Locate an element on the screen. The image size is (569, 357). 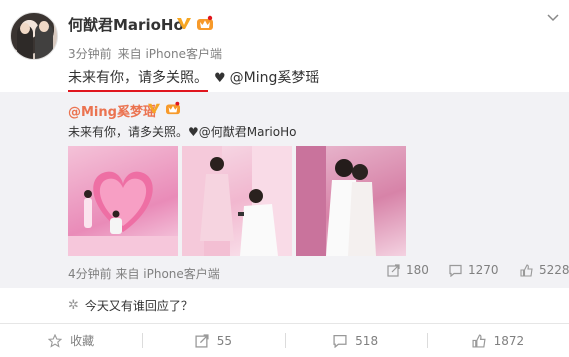
repost-username: @Ming奚梦瑶 is located at coordinates (112, 110).